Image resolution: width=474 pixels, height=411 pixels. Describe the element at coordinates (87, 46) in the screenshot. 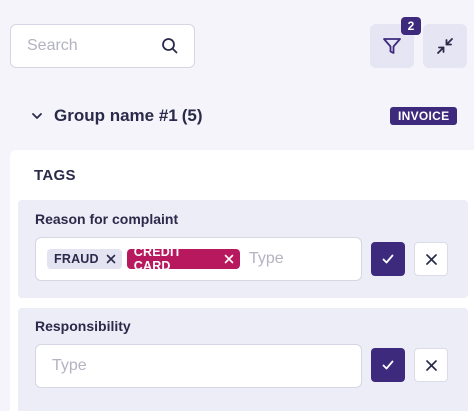

I see `search-input` at that location.